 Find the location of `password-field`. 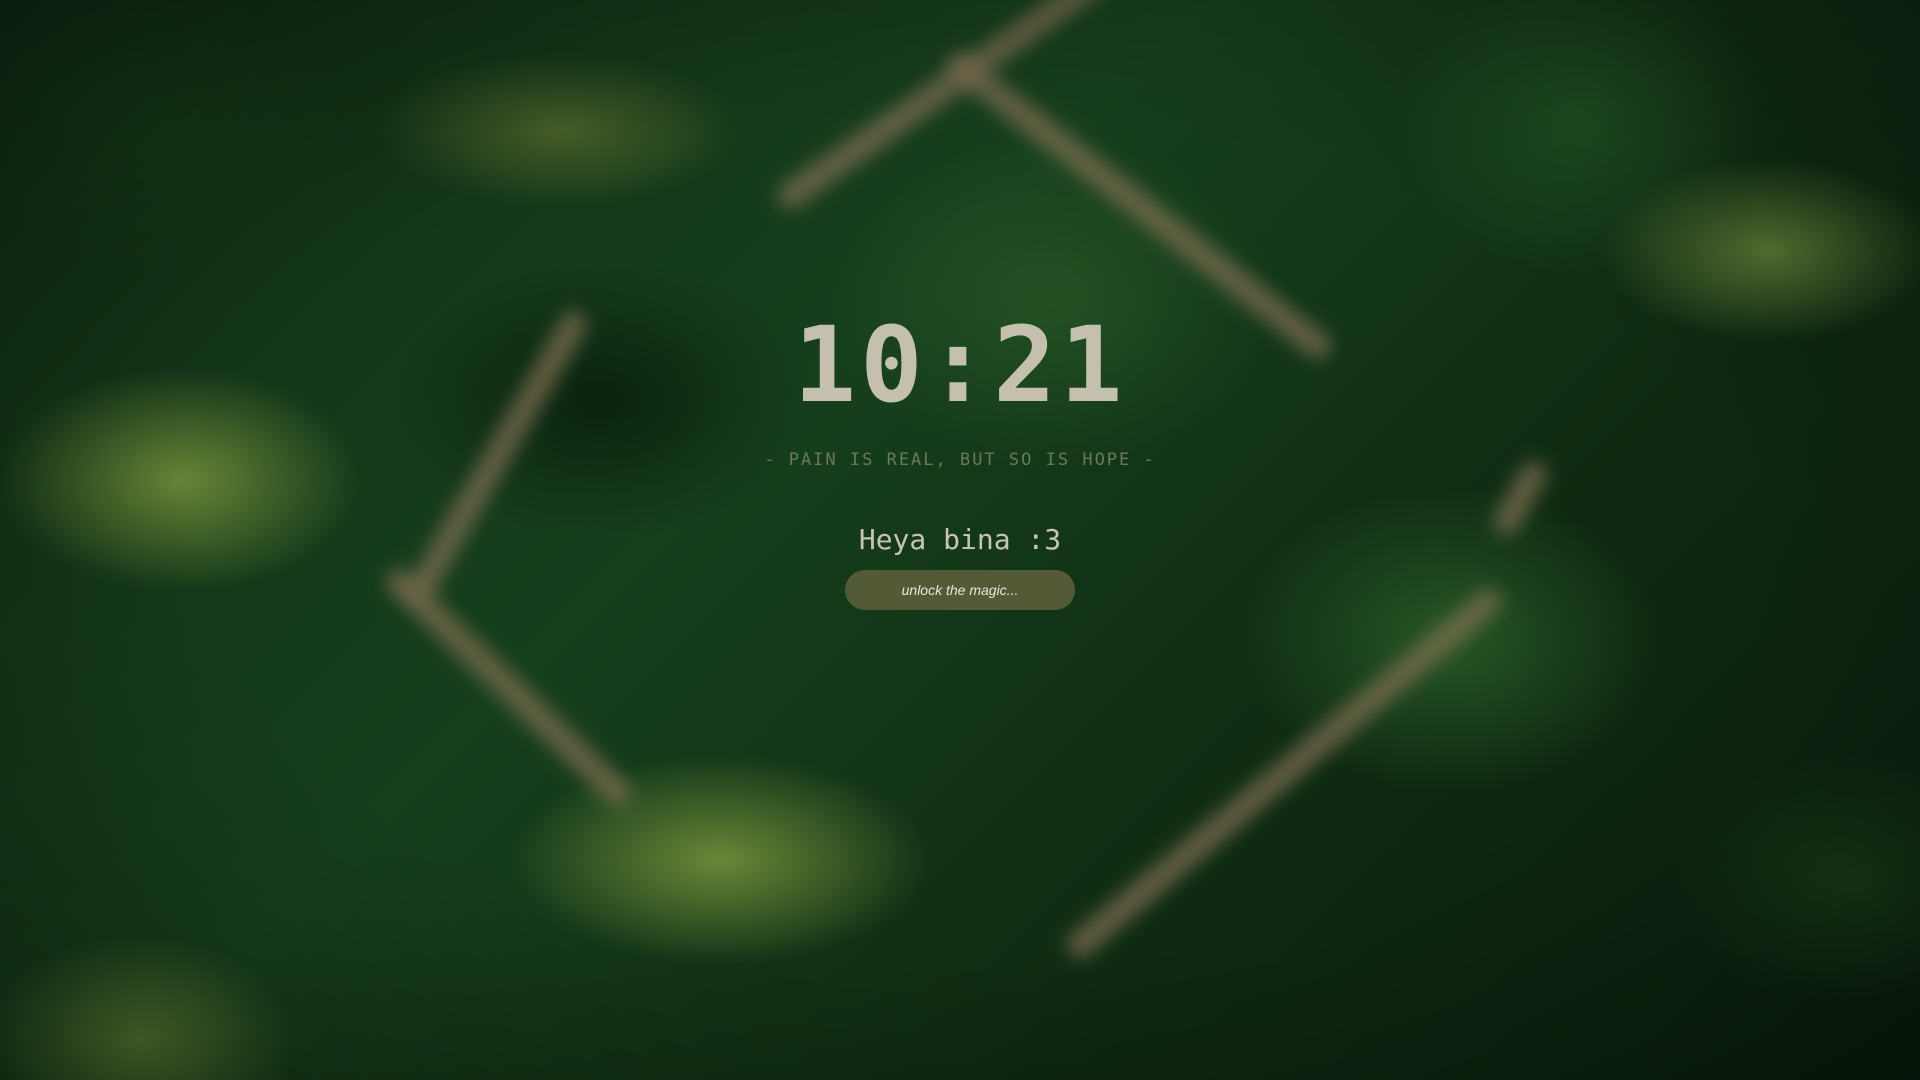

password-field is located at coordinates (960, 590).